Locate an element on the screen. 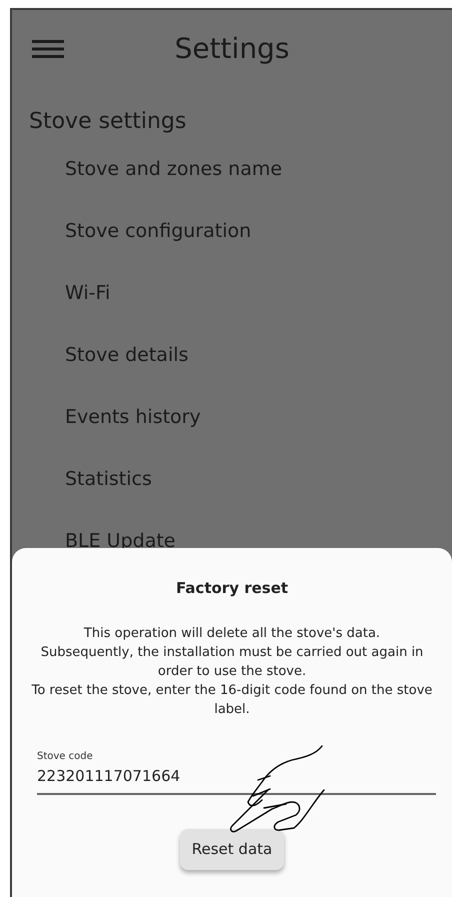  settings-item: Wi-Fi is located at coordinates (87, 293).